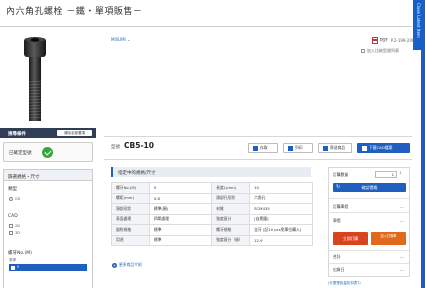 The height and width of the screenshot is (288, 425). Describe the element at coordinates (180, 219) in the screenshot. I see `spec-value: 四氧處理` at that location.